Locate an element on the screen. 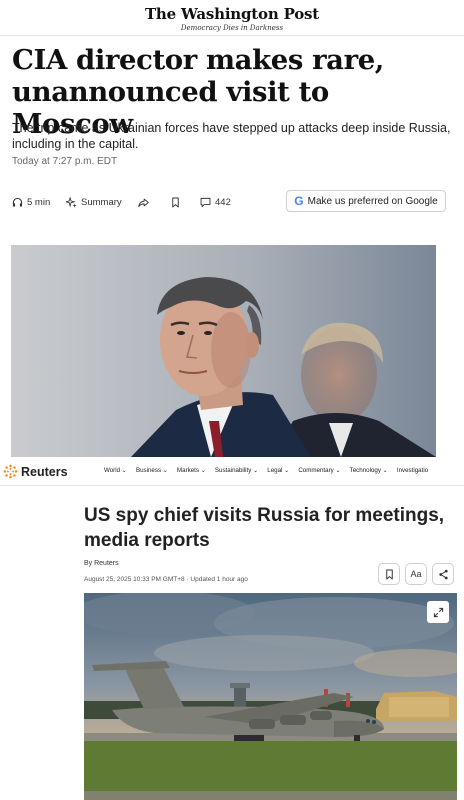 The width and height of the screenshot is (464, 800). nav-item-world: World ⌄ is located at coordinates (115, 470).